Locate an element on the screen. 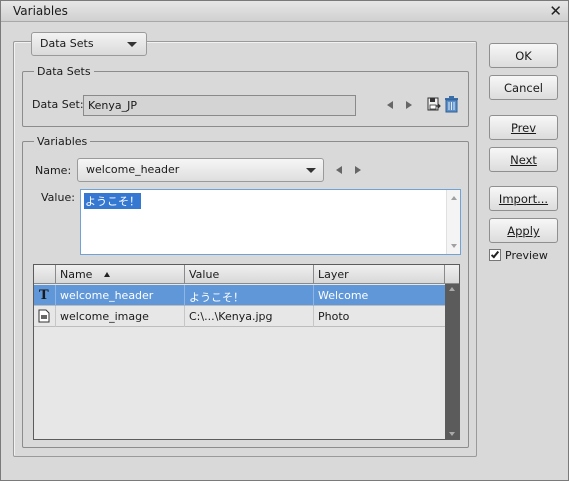 This screenshot has height=481, width=569. prev-button-label: Prev is located at coordinates (523, 128).